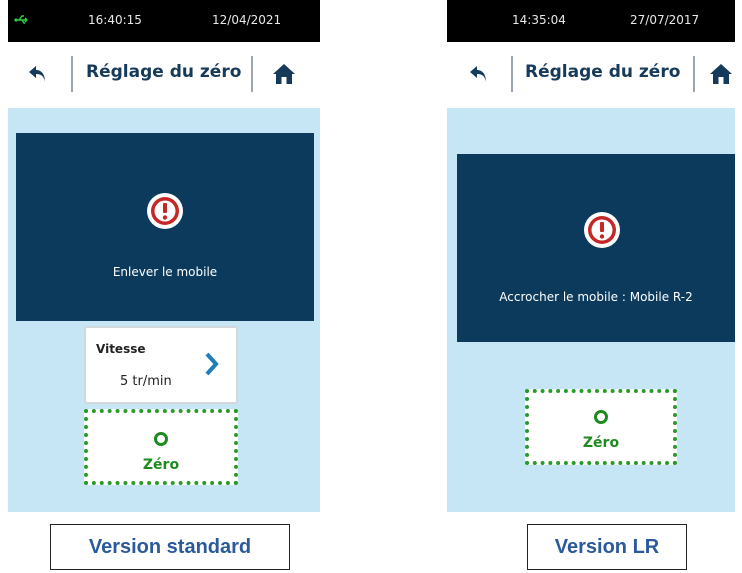 The image size is (742, 573). I want to click on alert-message: Accrocher le mobile : Mobile R-2, so click(596, 297).